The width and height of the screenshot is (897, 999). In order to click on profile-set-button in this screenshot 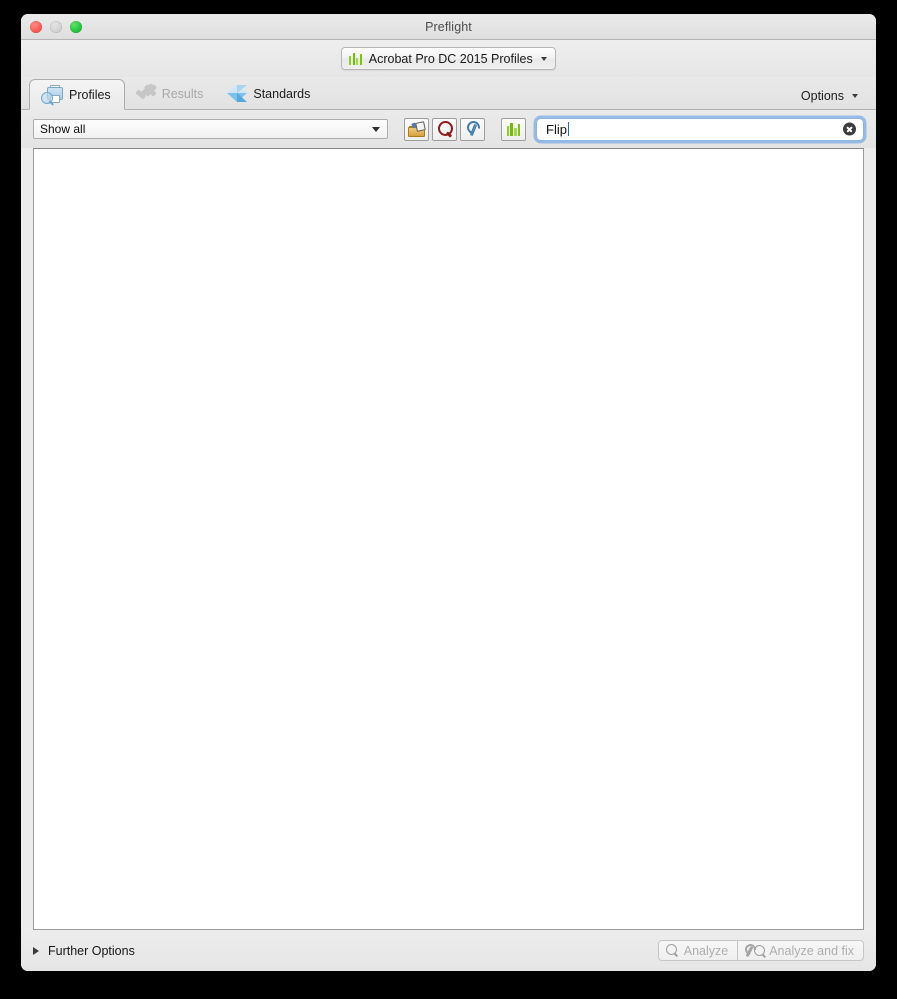, I will do `click(513, 129)`.